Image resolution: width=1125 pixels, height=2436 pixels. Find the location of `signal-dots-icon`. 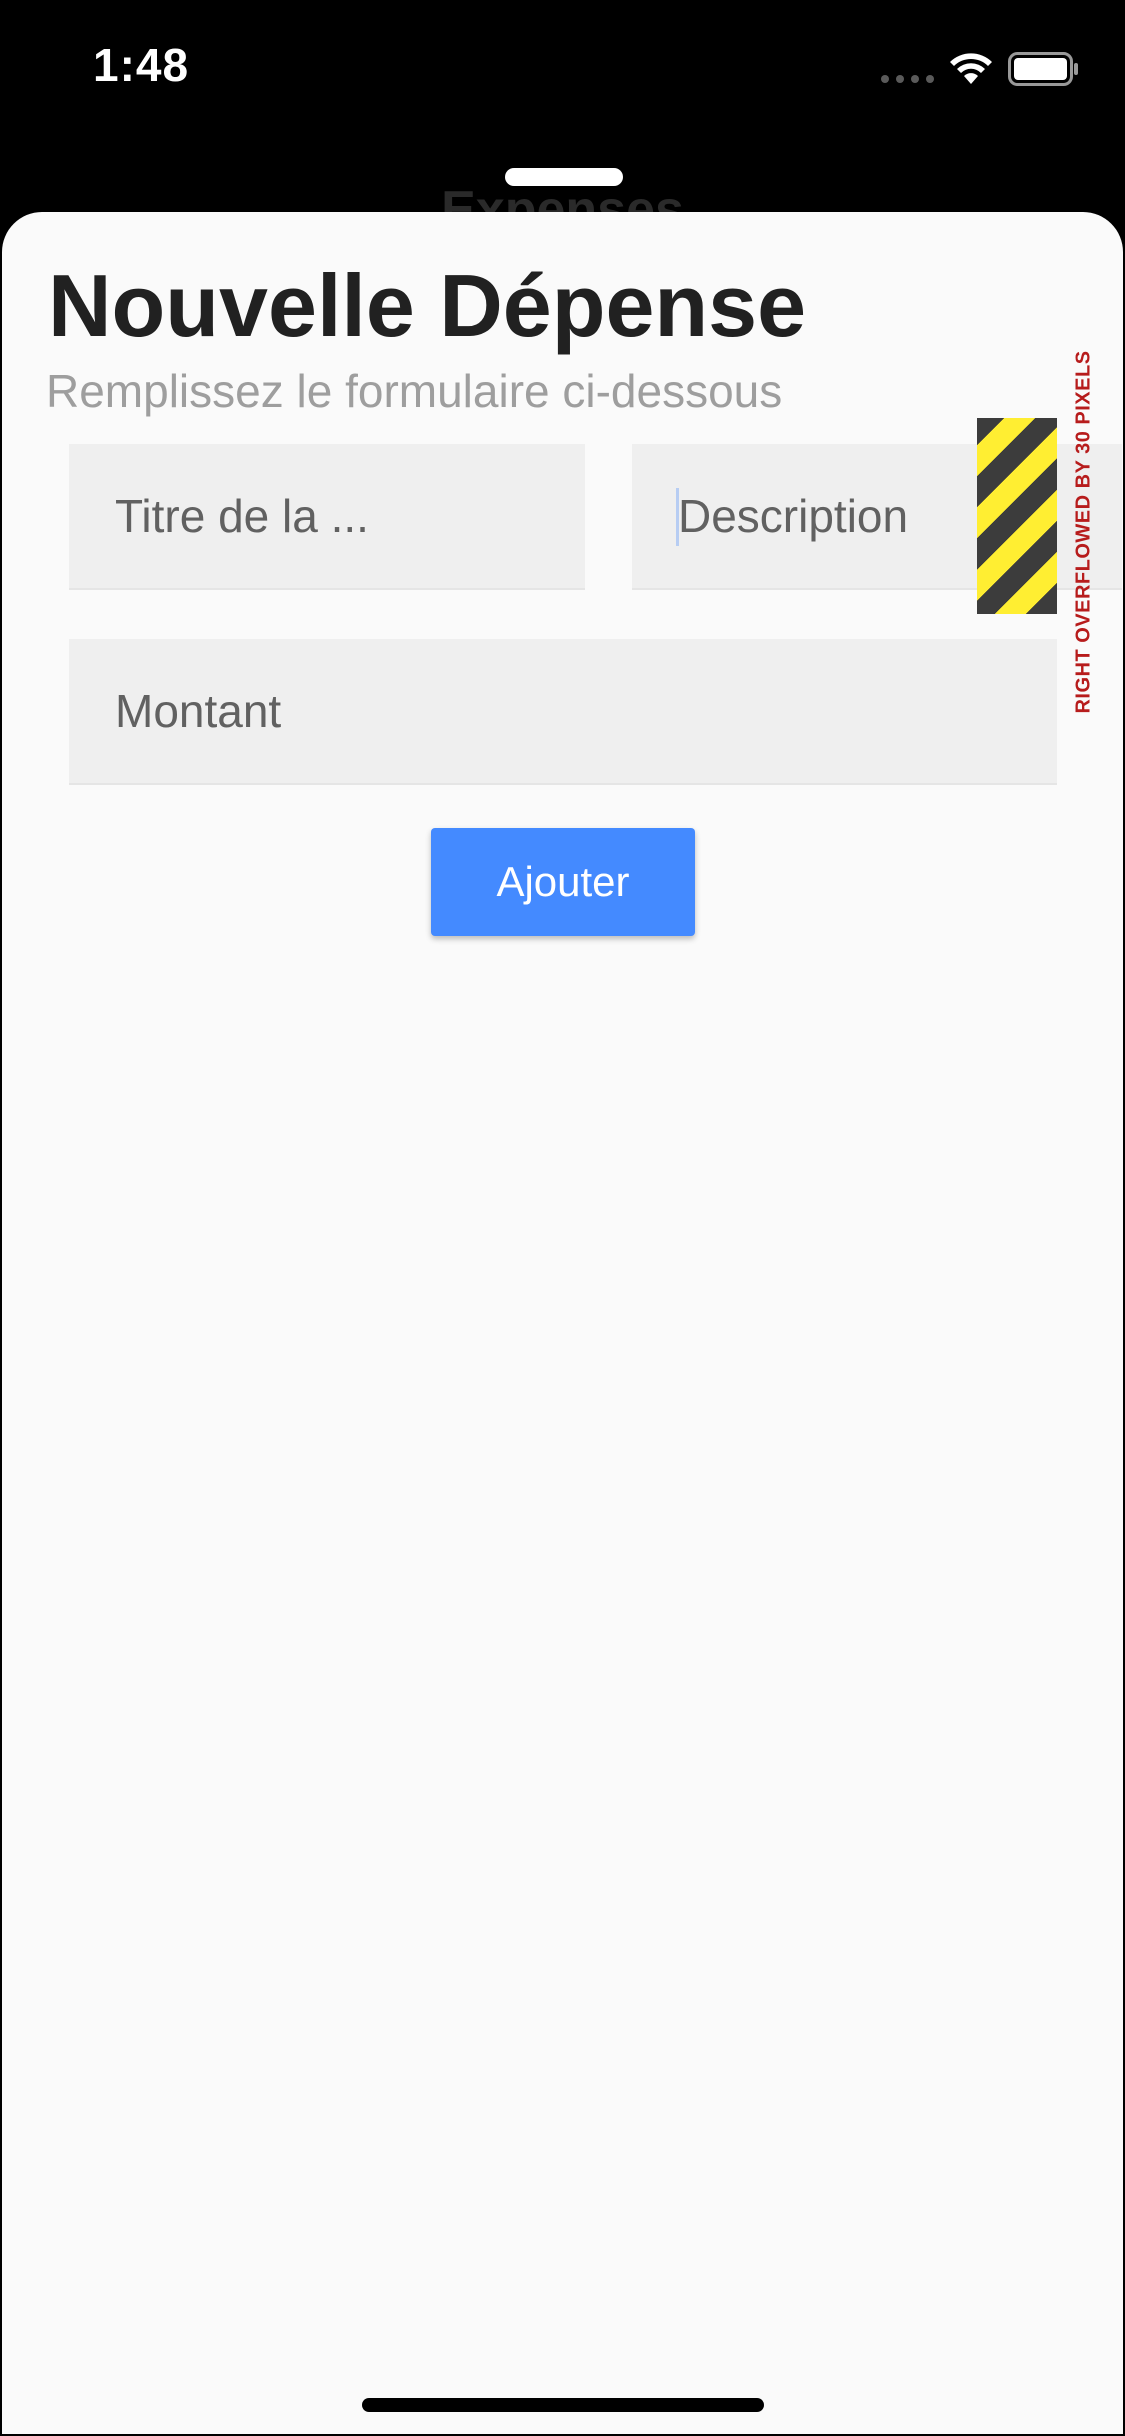

signal-dots-icon is located at coordinates (907, 79).